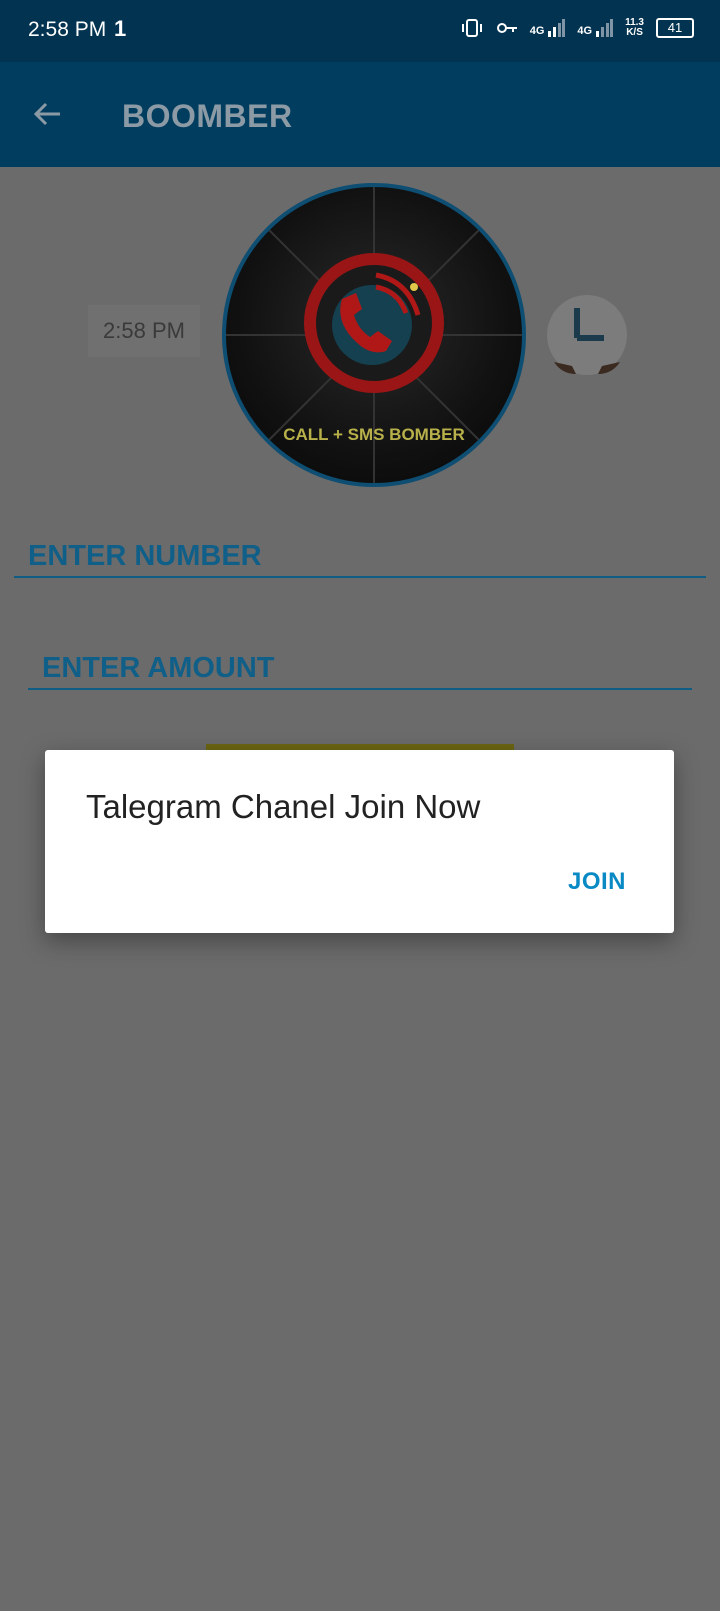 This screenshot has height=1611, width=720. Describe the element at coordinates (360, 558) in the screenshot. I see `number-input: ENTER NUMBER` at that location.